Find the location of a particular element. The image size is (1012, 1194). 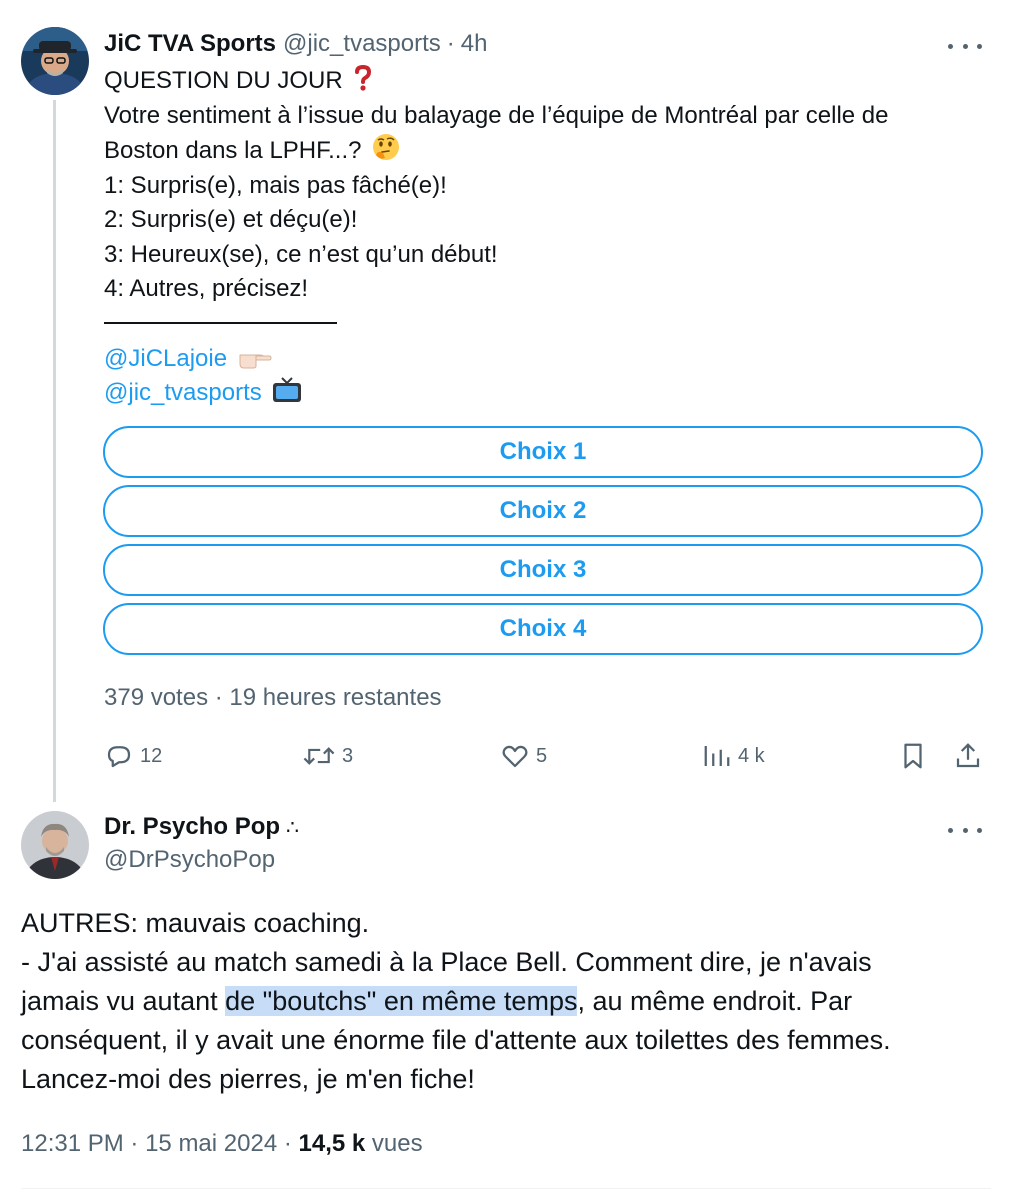

repost-button: 3 is located at coordinates (327, 756).